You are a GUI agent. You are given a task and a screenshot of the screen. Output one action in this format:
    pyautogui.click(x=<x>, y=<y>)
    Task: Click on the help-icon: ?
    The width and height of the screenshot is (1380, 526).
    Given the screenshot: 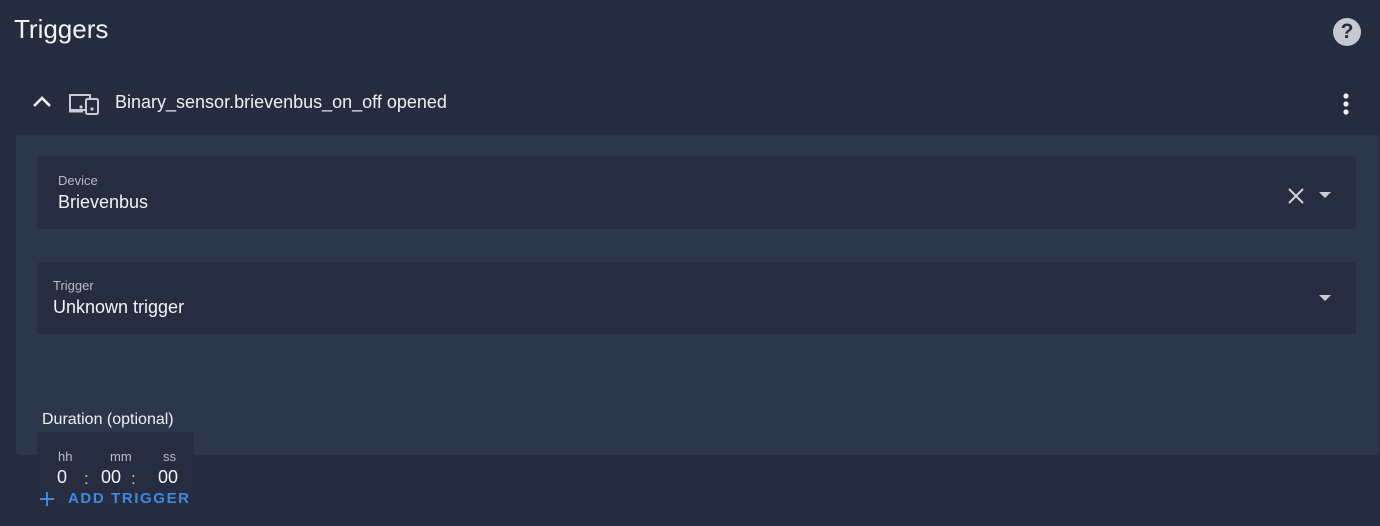 What is the action you would take?
    pyautogui.click(x=1347, y=32)
    